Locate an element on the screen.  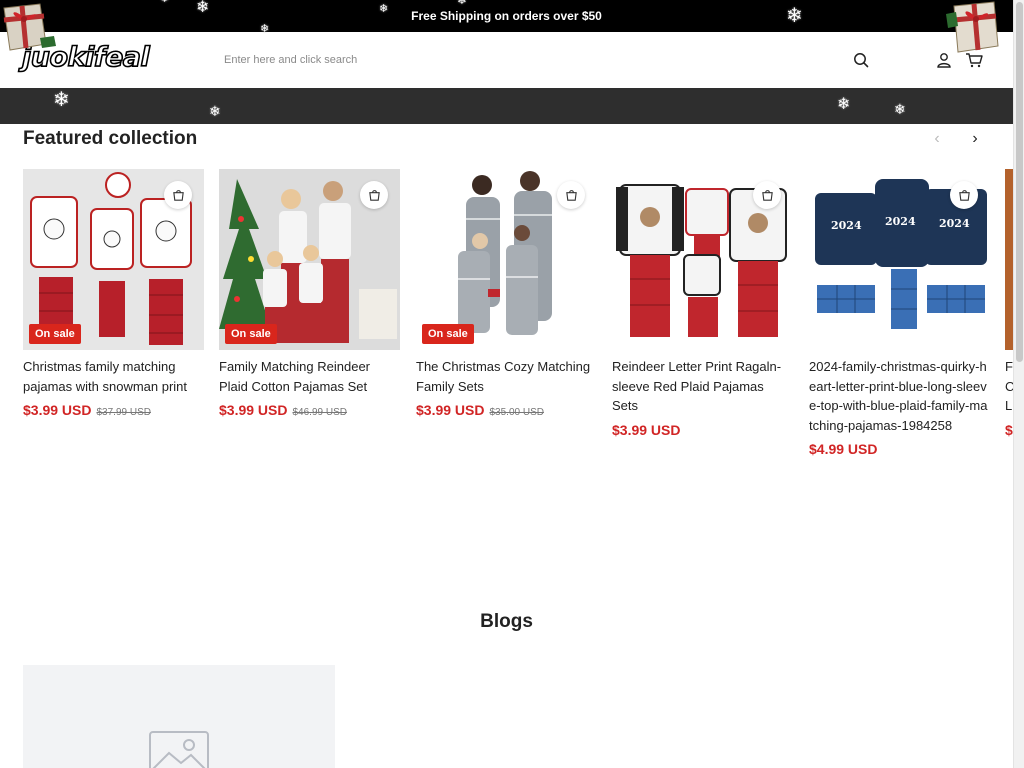
scrollbar-thumb is located at coordinates (1019, 182).